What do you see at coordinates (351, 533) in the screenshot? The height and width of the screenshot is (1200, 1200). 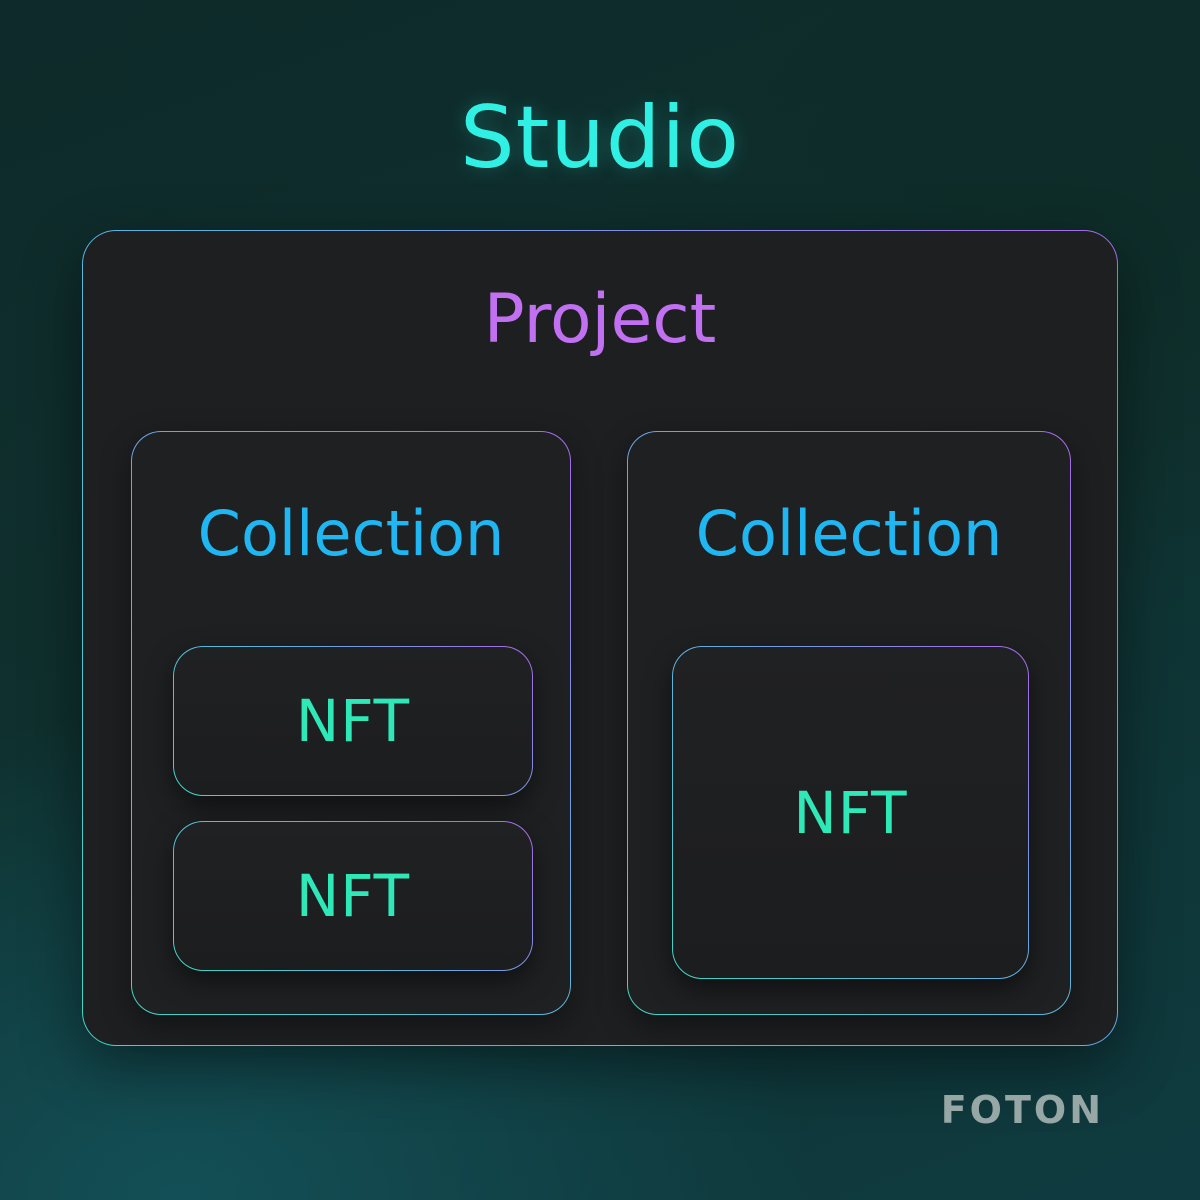 I see `collection-label-left: Collection` at bounding box center [351, 533].